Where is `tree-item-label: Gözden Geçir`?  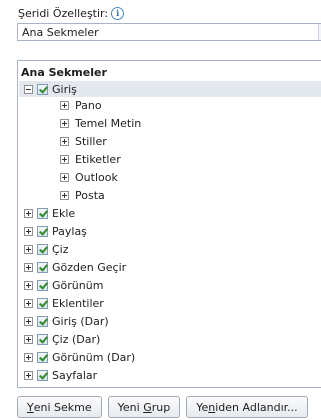
tree-item-label: Gözden Geçir is located at coordinates (89, 267).